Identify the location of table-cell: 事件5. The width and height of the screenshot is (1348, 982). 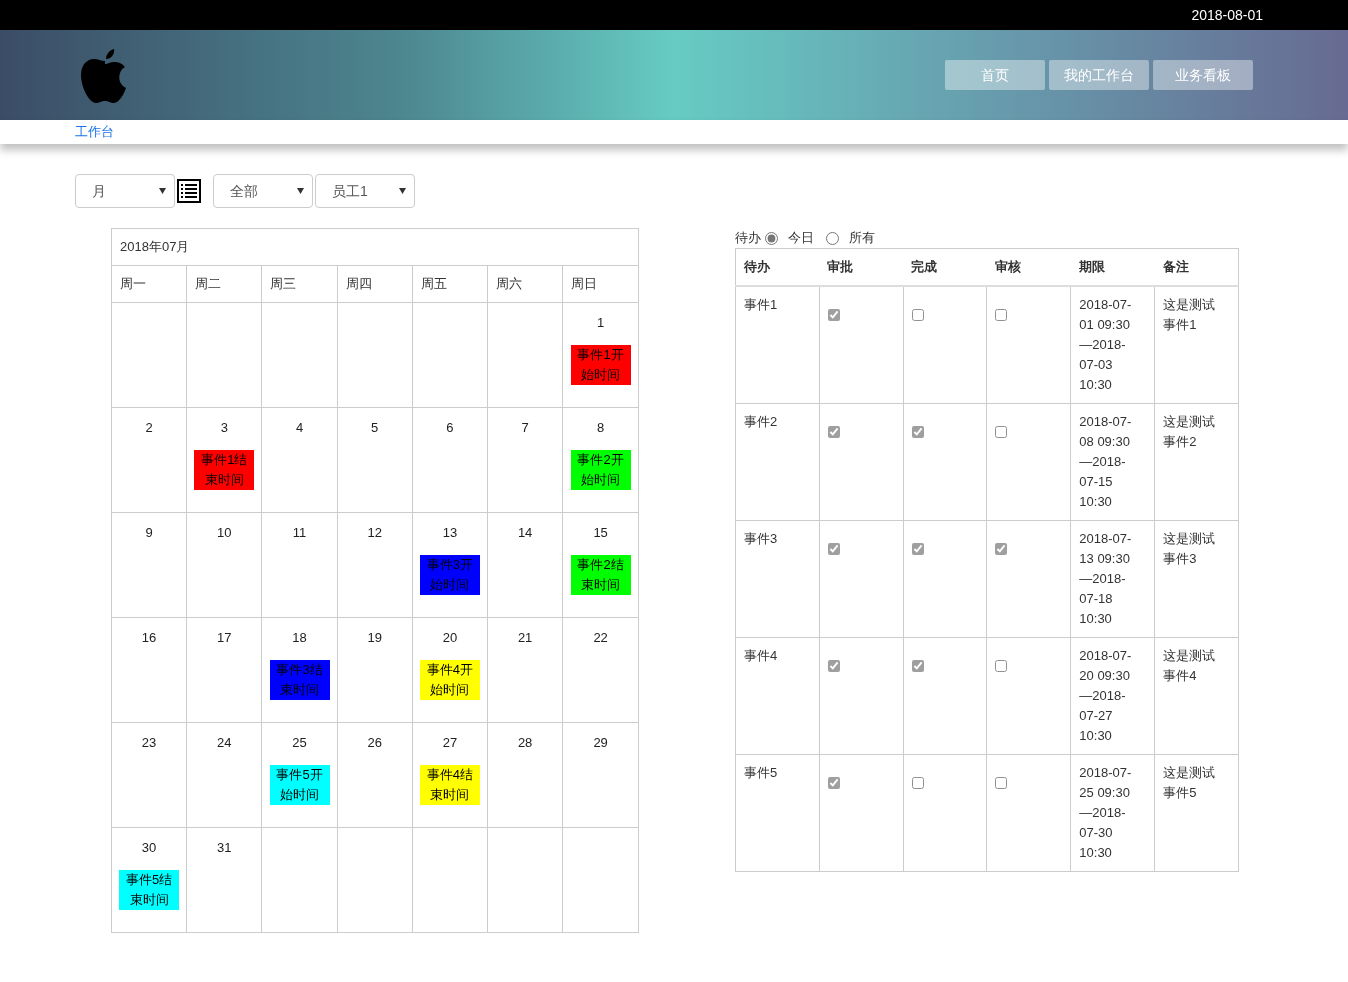
(777, 812).